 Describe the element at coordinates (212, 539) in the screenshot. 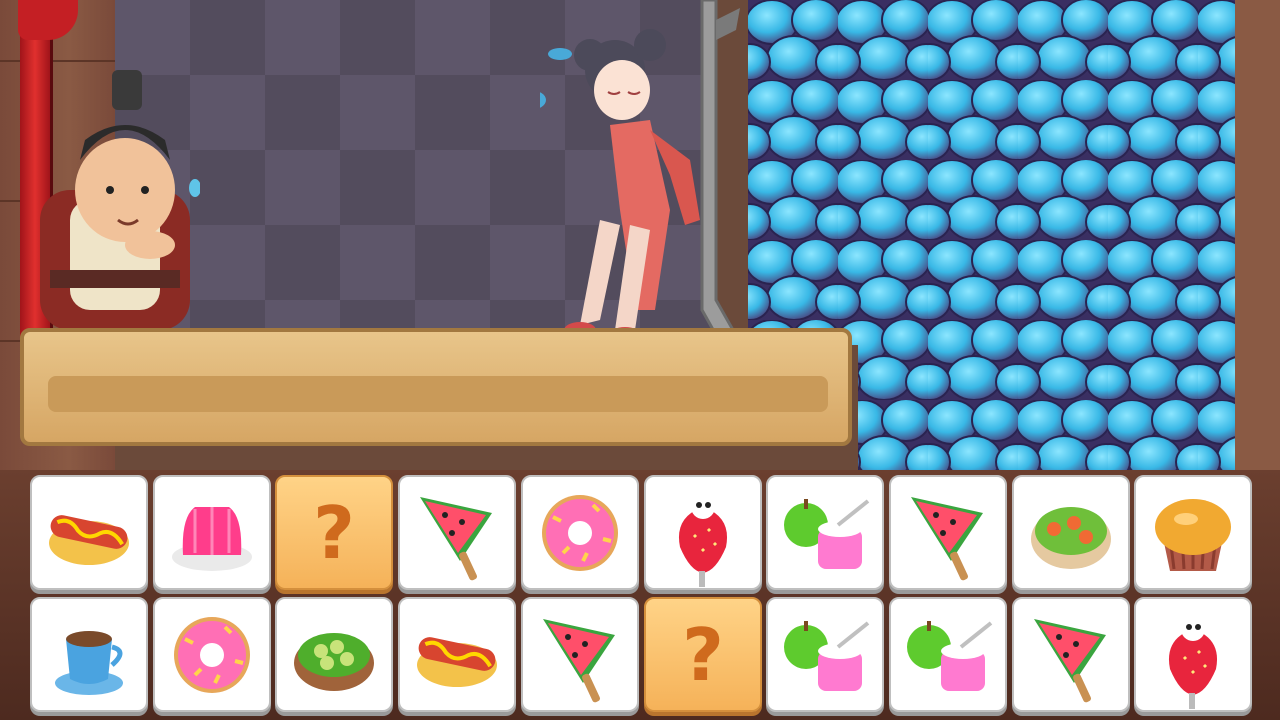

I see `jelly-icon` at that location.